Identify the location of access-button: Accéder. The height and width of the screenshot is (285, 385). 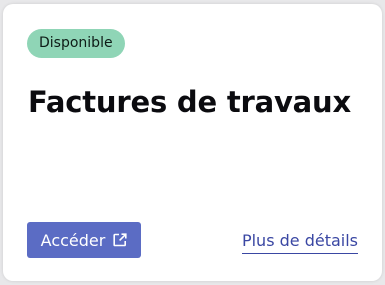
(84, 240).